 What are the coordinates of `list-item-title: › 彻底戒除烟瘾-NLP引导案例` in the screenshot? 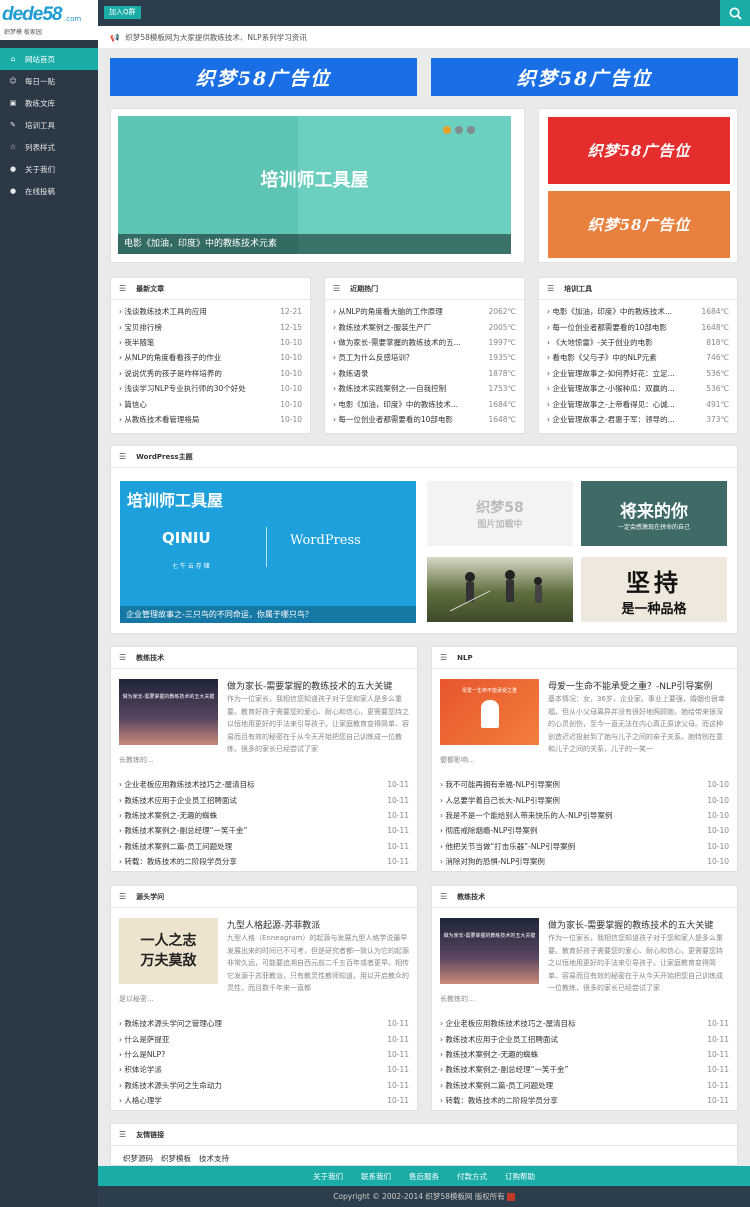 It's located at (488, 830).